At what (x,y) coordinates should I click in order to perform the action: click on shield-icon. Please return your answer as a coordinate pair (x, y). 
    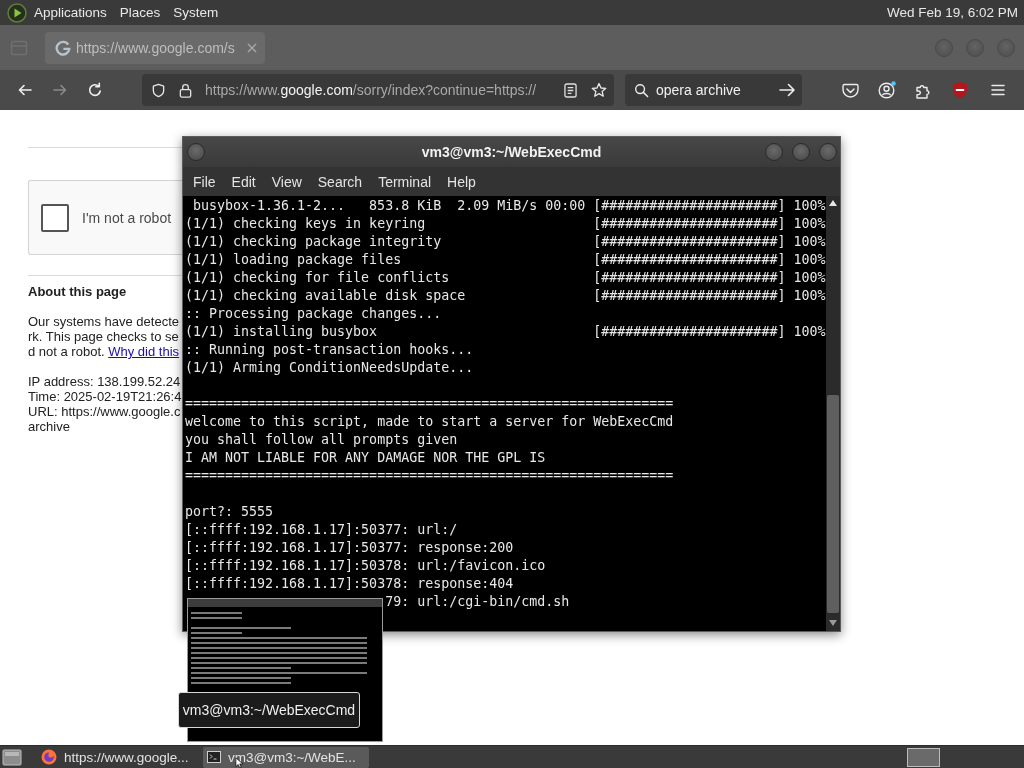
    Looking at the image, I should click on (158, 90).